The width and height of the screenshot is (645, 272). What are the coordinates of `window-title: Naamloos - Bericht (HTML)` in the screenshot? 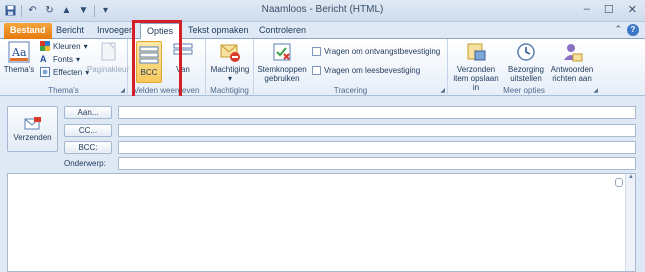 It's located at (322, 9).